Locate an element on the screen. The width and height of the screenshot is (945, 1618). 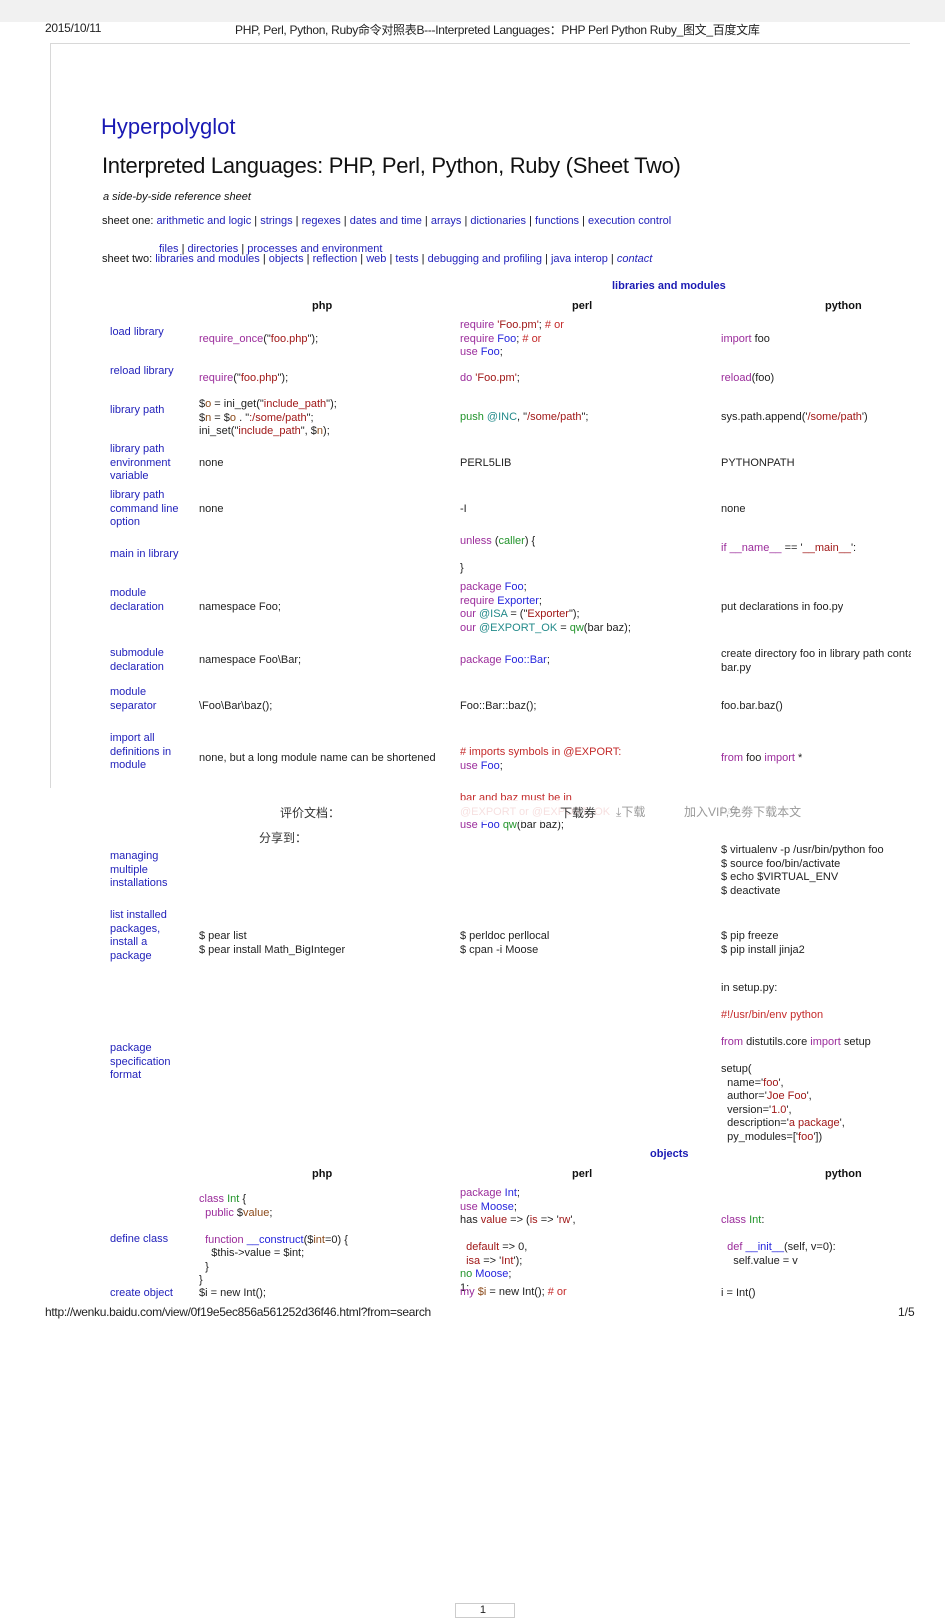
row-label-link: reload library is located at coordinates (150, 372).